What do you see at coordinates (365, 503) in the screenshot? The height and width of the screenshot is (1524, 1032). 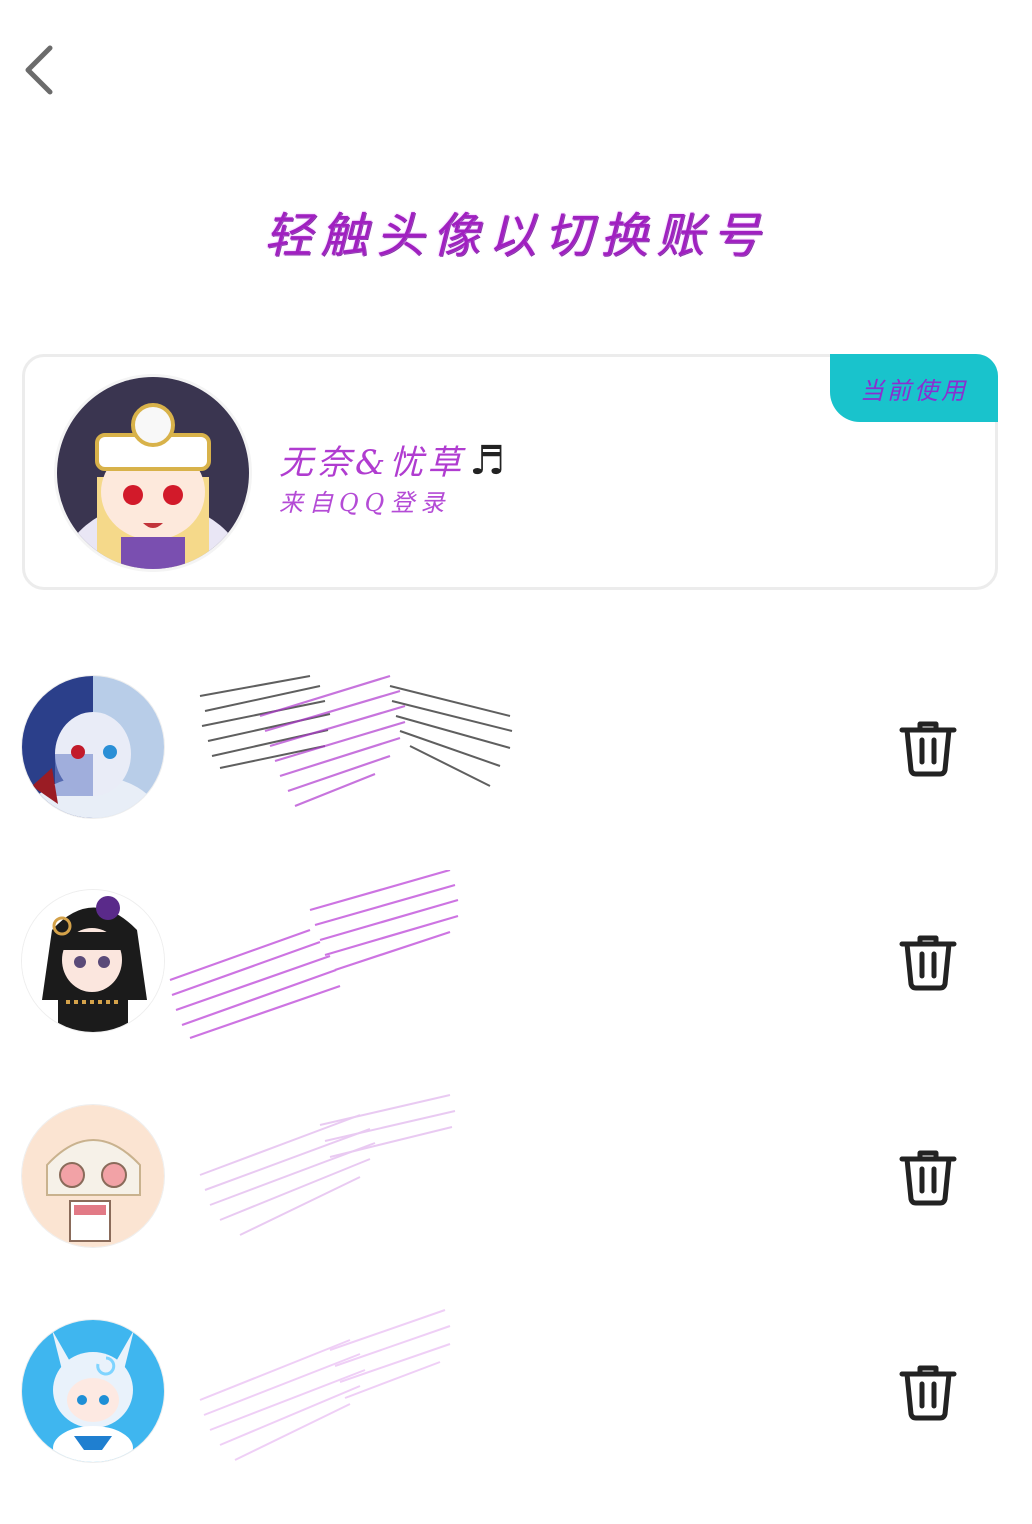 I see `current-account-source: 来自QQ登录` at bounding box center [365, 503].